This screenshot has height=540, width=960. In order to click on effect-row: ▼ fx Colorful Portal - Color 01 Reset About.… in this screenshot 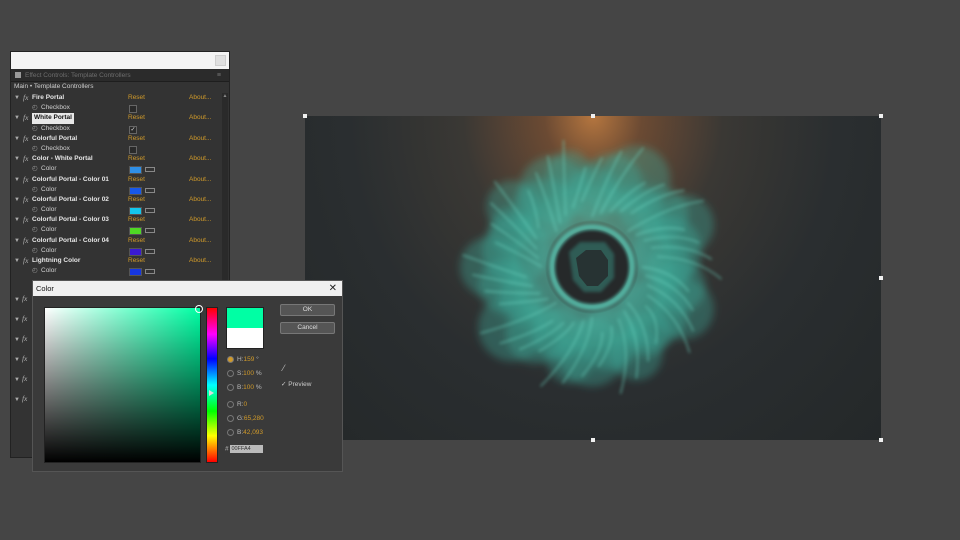, I will do `click(116, 180)`.